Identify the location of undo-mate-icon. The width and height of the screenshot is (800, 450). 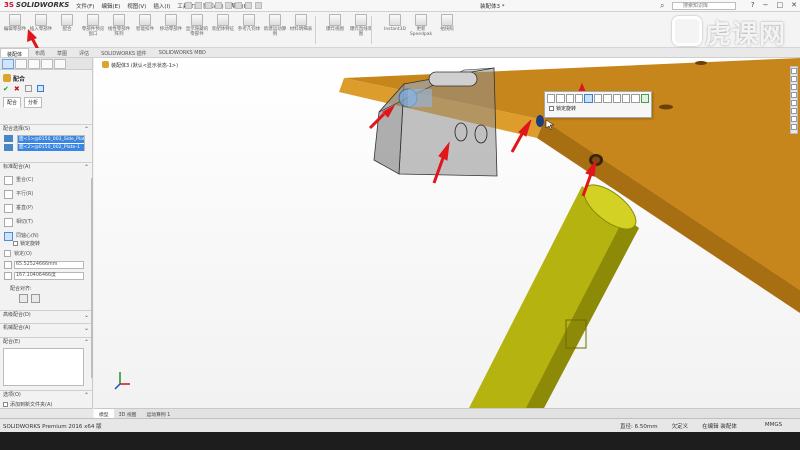
(28, 88).